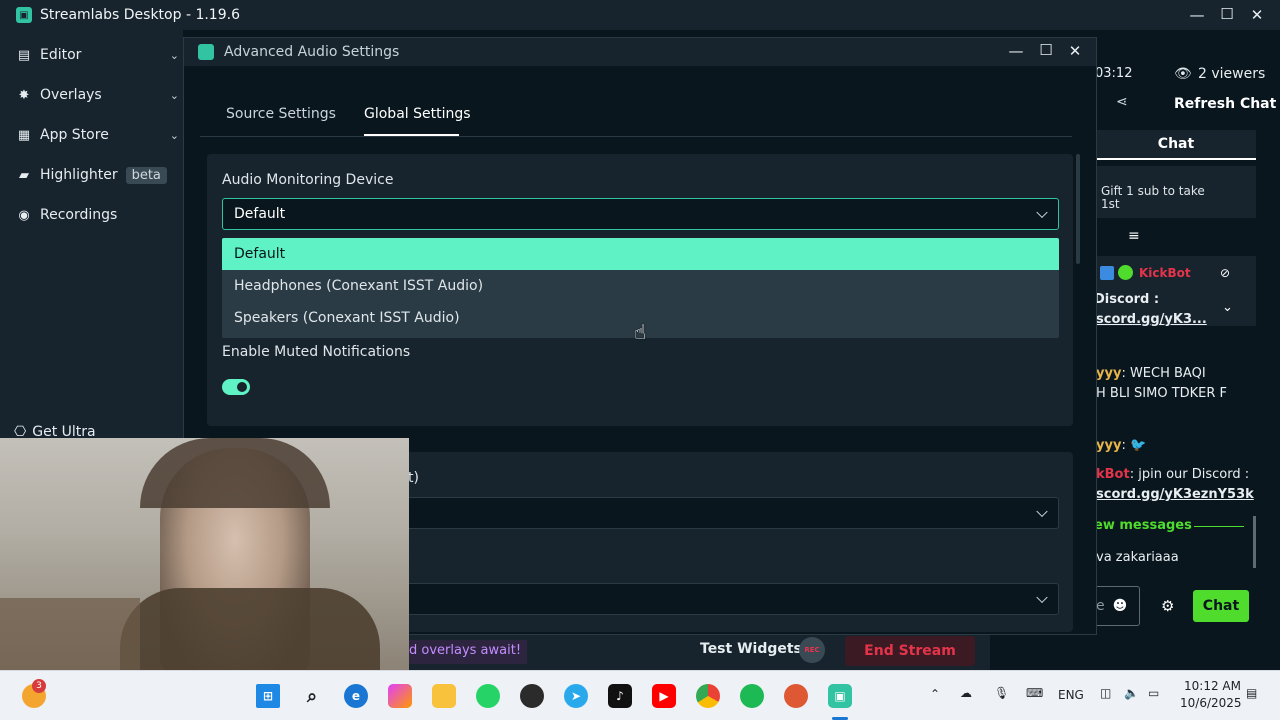  I want to click on file-explorer-icon, so click(444, 696).